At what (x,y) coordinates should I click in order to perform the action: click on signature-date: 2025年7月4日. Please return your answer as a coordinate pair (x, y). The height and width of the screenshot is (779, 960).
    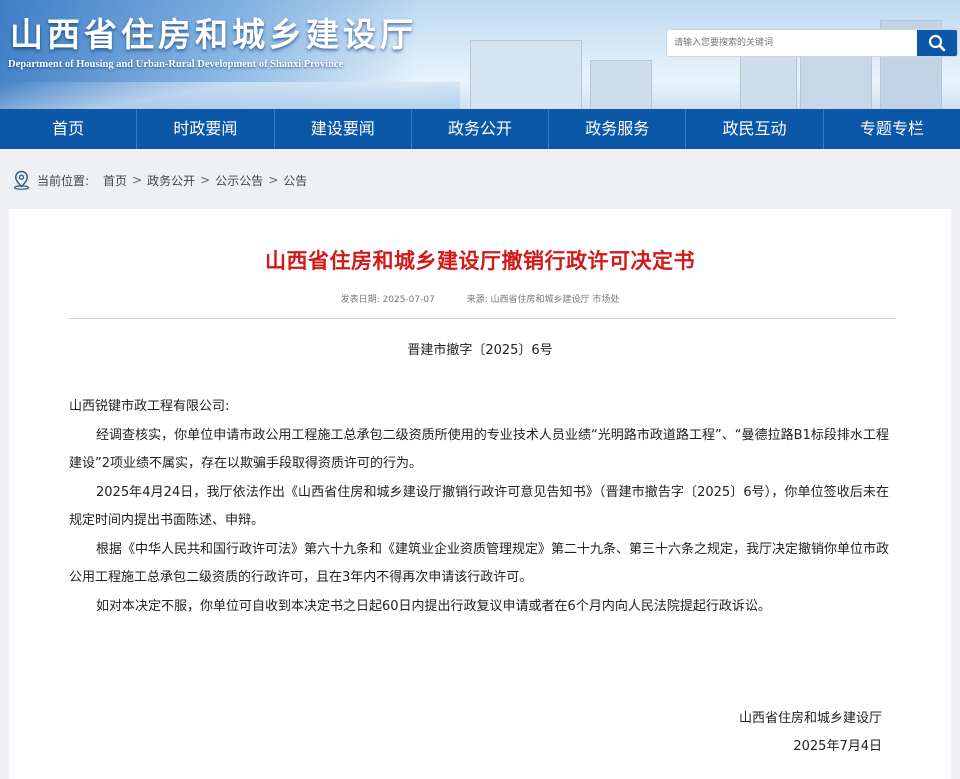
    Looking at the image, I should click on (837, 746).